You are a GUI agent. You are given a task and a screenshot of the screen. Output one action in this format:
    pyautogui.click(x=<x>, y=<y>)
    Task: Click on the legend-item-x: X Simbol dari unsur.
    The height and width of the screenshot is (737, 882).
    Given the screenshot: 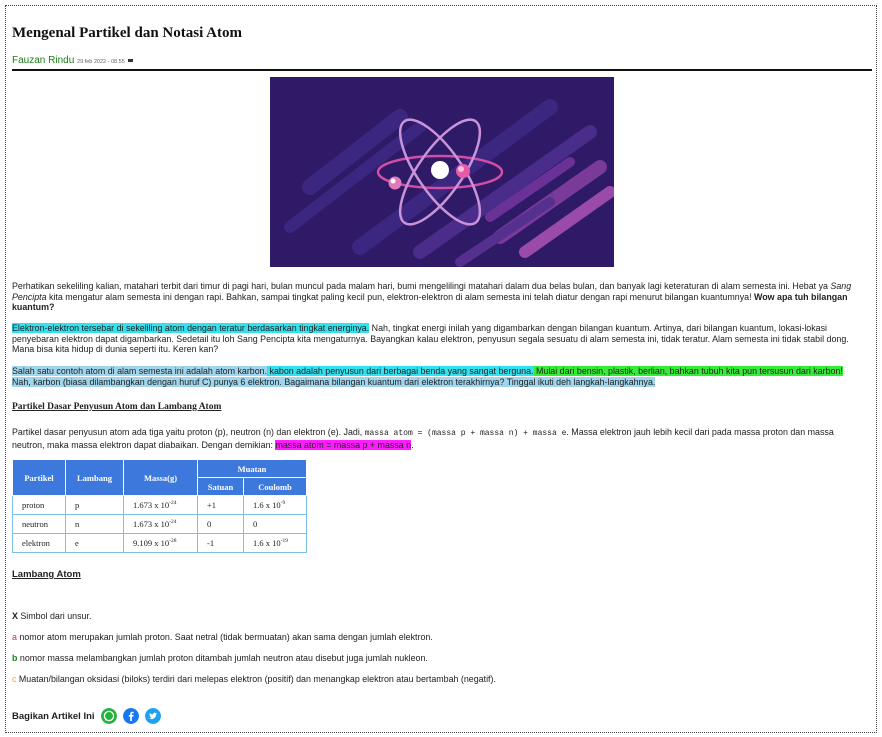 What is the action you would take?
    pyautogui.click(x=52, y=616)
    